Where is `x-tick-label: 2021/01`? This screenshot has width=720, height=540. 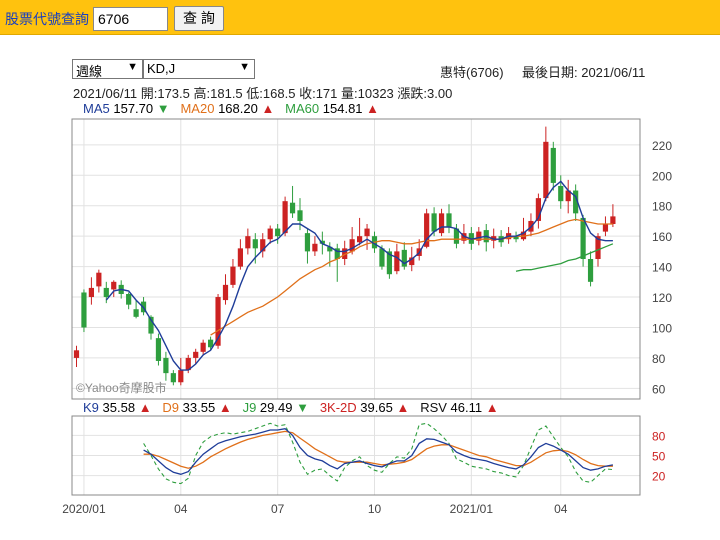
x-tick-label: 2021/01 is located at coordinates (472, 509).